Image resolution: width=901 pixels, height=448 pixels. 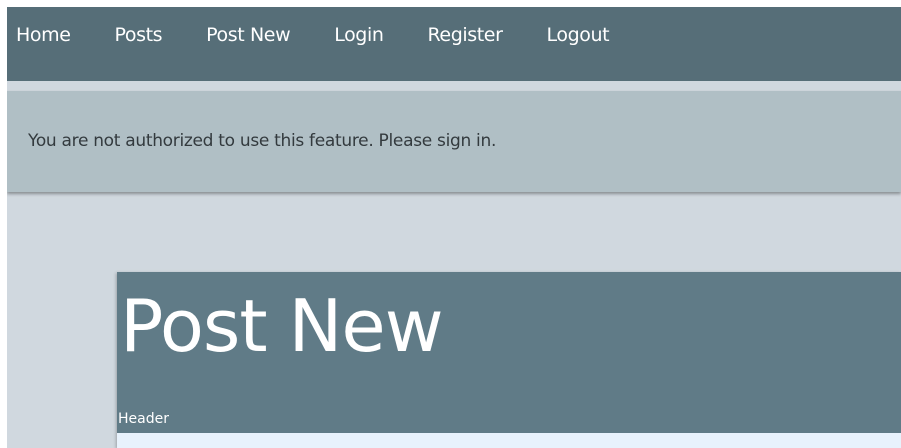 What do you see at coordinates (359, 35) in the screenshot?
I see `nav-link-login: Login` at bounding box center [359, 35].